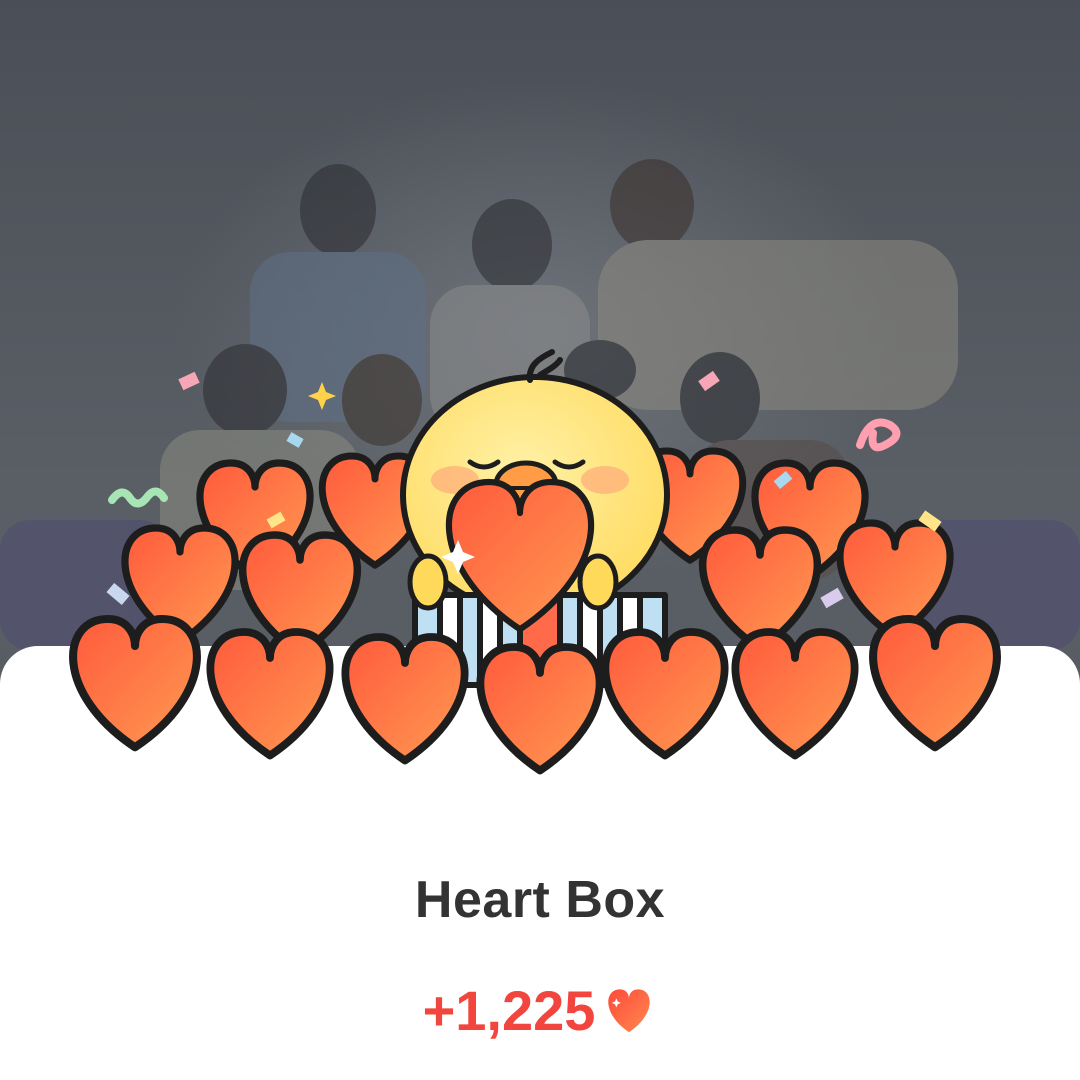 The image size is (1080, 1080). What do you see at coordinates (629, 1010) in the screenshot?
I see `heart-icon` at bounding box center [629, 1010].